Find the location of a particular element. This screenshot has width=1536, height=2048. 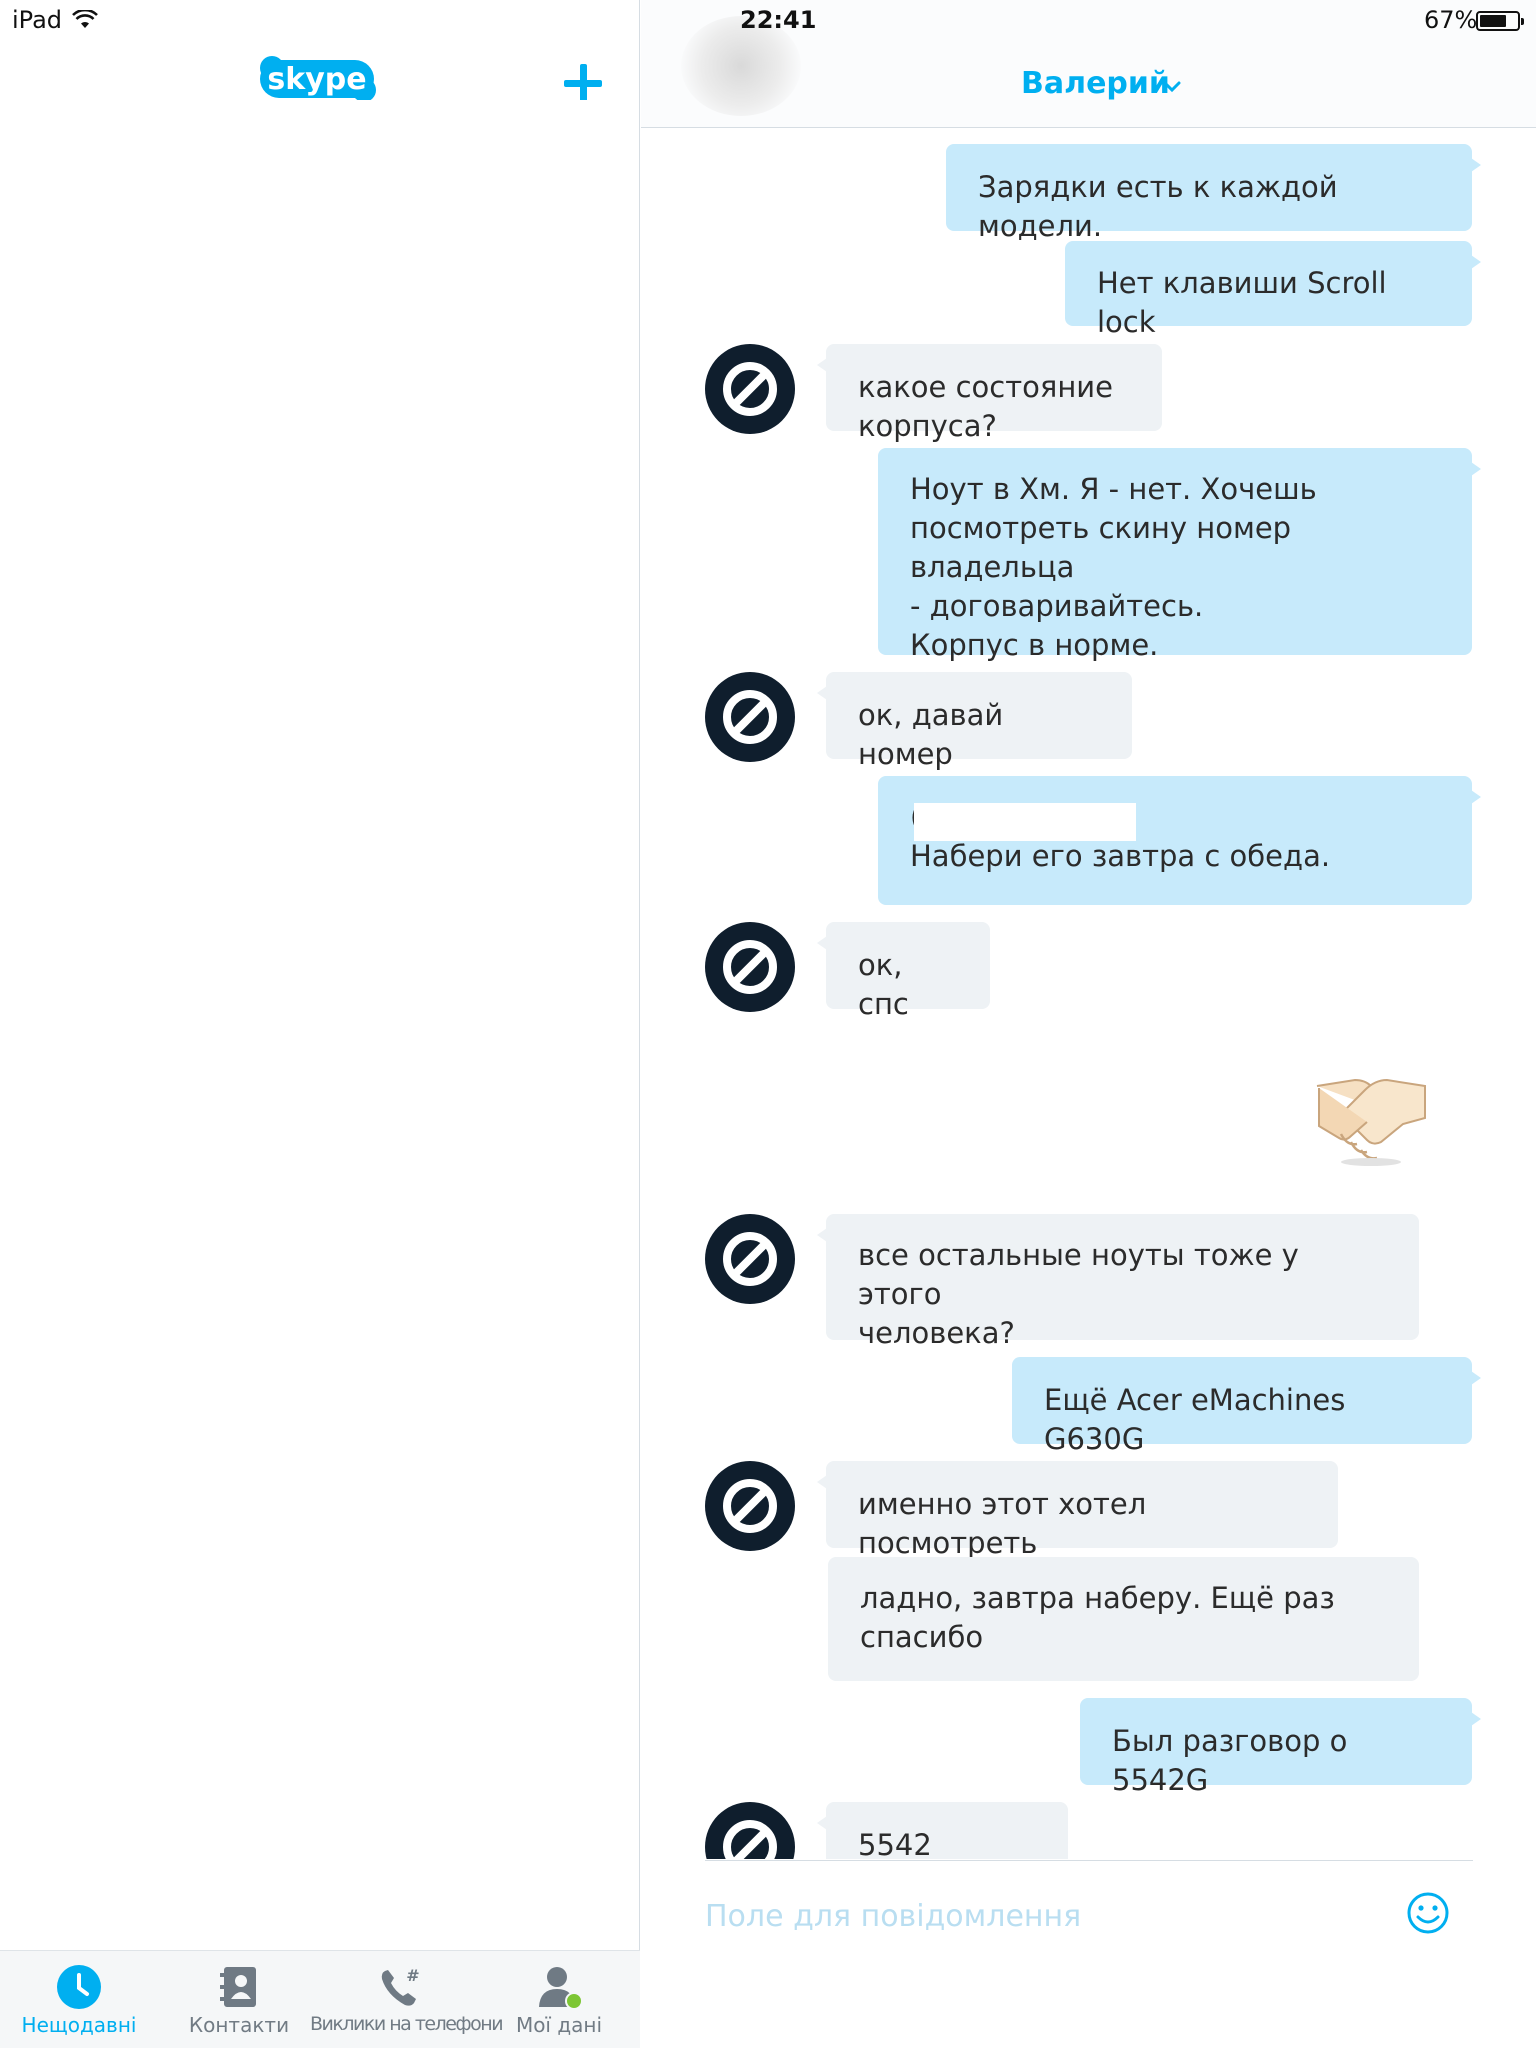

tab-contacts: Контакти is located at coordinates (239, 1999).